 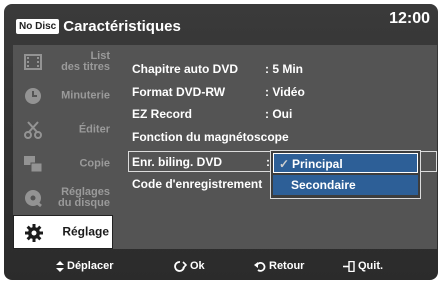 I want to click on sidebar-item-setup: Réglage, so click(x=63, y=232).